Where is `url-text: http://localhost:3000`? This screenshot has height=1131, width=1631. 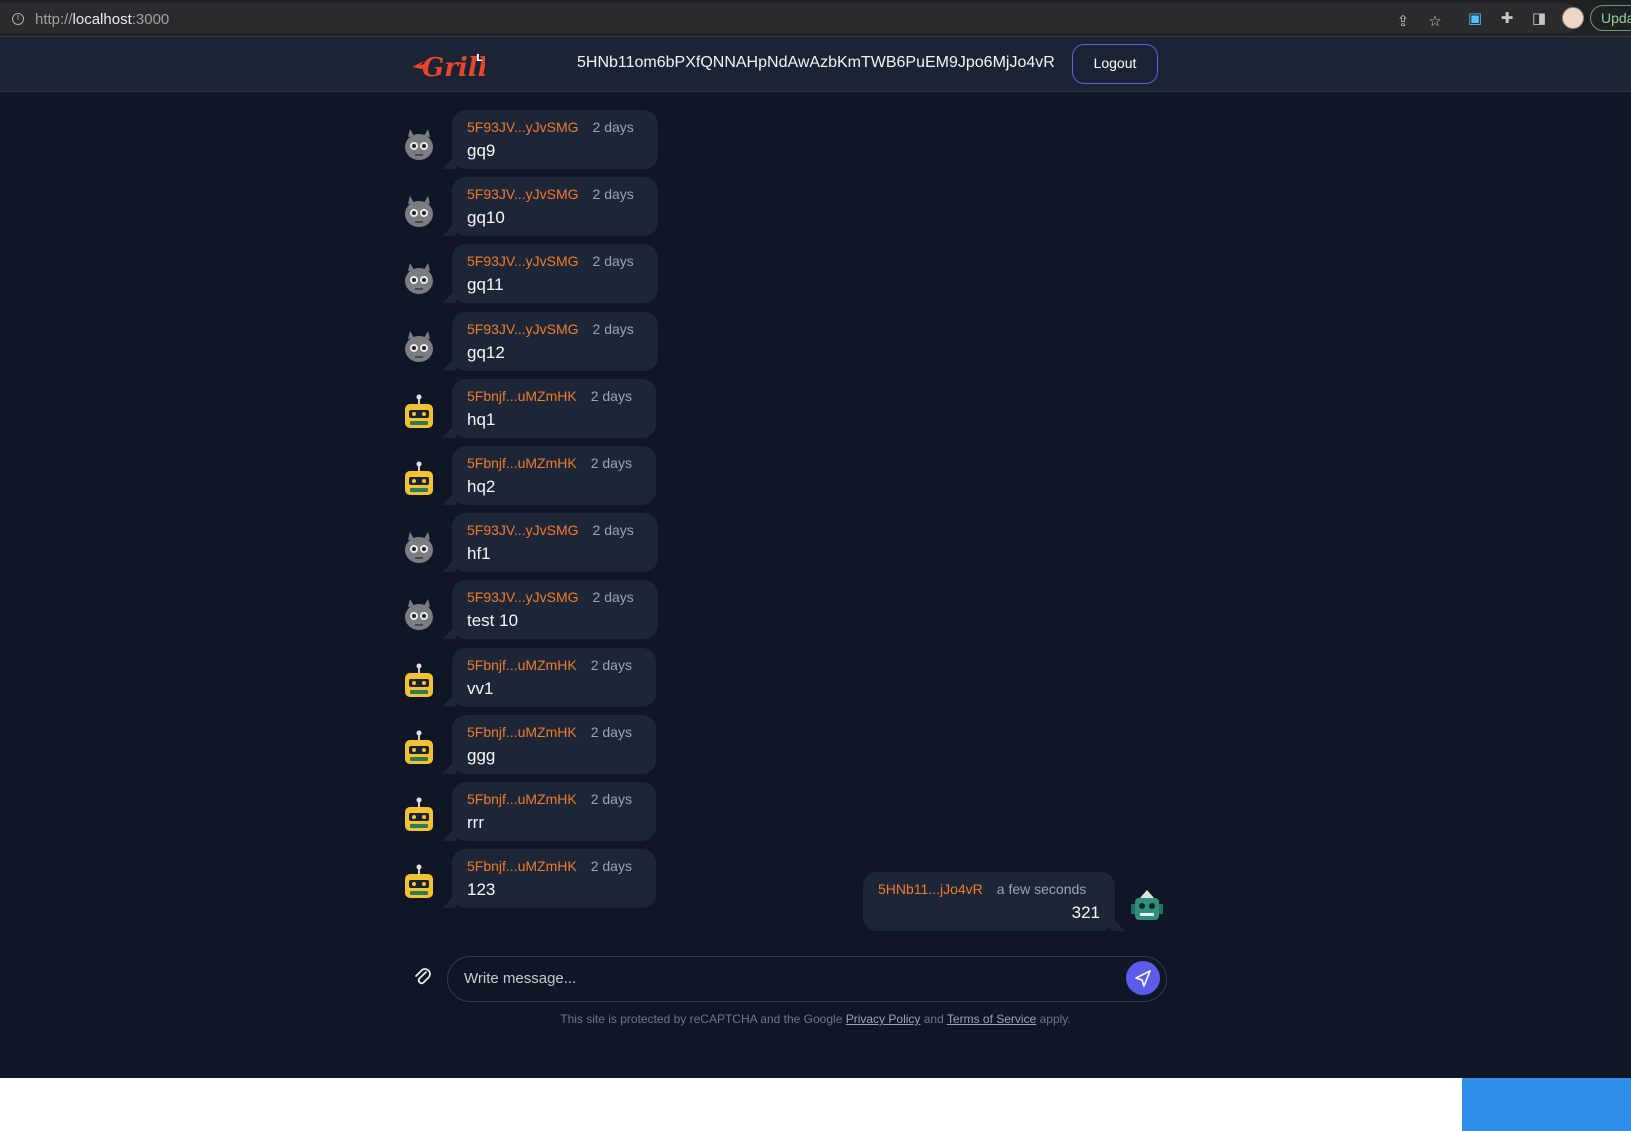
url-text: http://localhost:3000 is located at coordinates (102, 19).